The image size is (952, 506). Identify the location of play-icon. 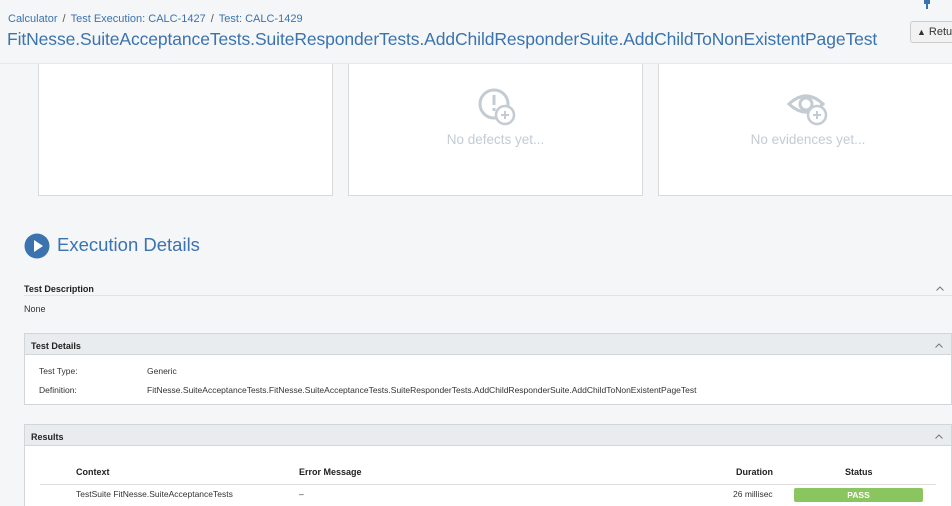
(37, 246).